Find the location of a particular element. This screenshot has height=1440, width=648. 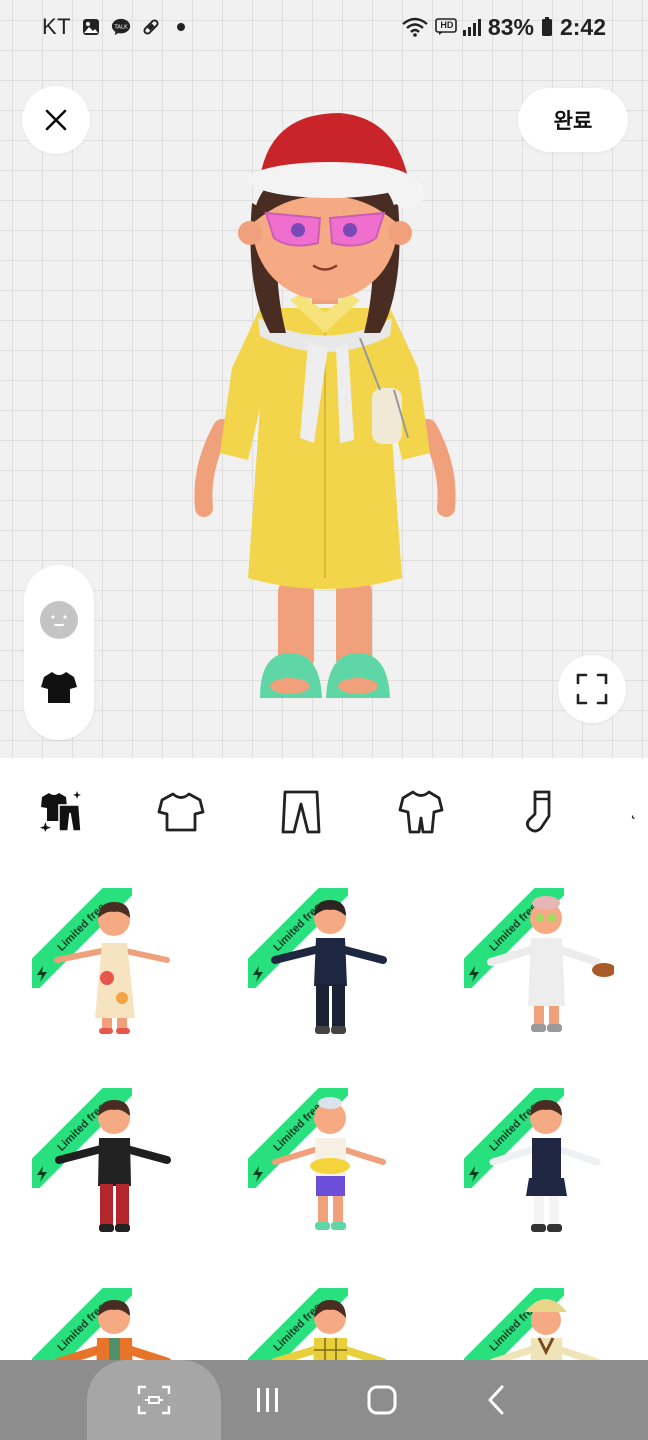

home-button is located at coordinates (382, 1400).